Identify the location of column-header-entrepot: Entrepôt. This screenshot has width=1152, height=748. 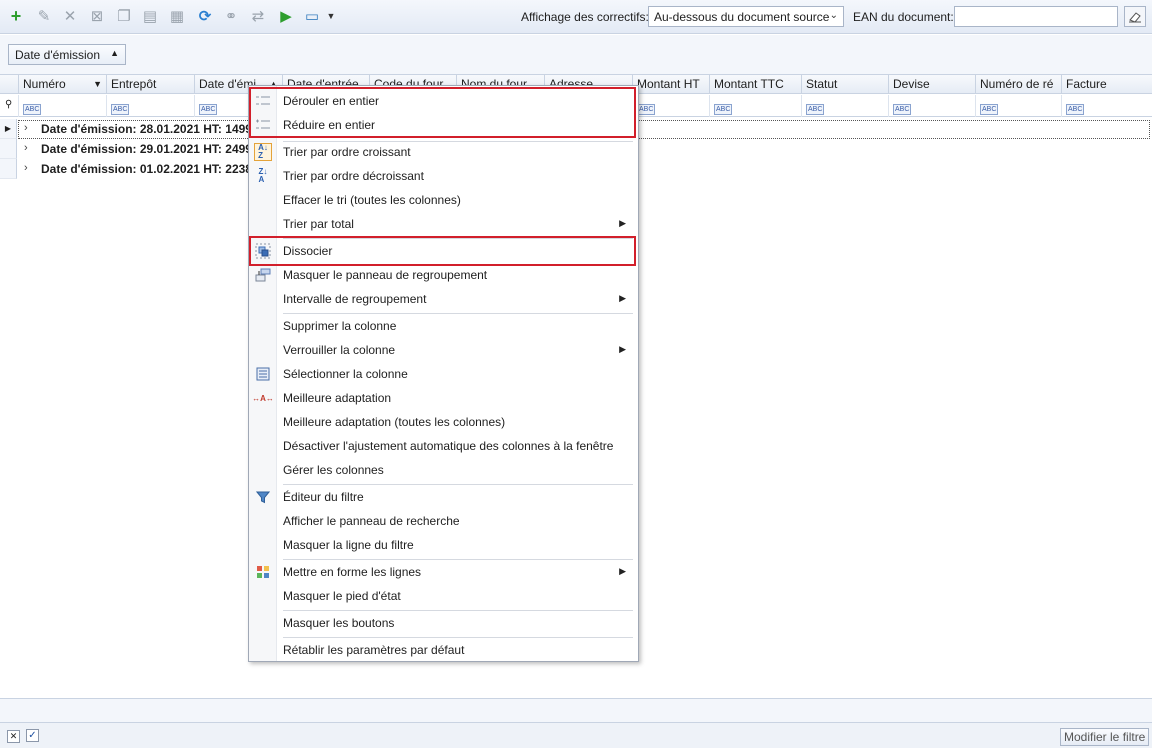
(150, 84).